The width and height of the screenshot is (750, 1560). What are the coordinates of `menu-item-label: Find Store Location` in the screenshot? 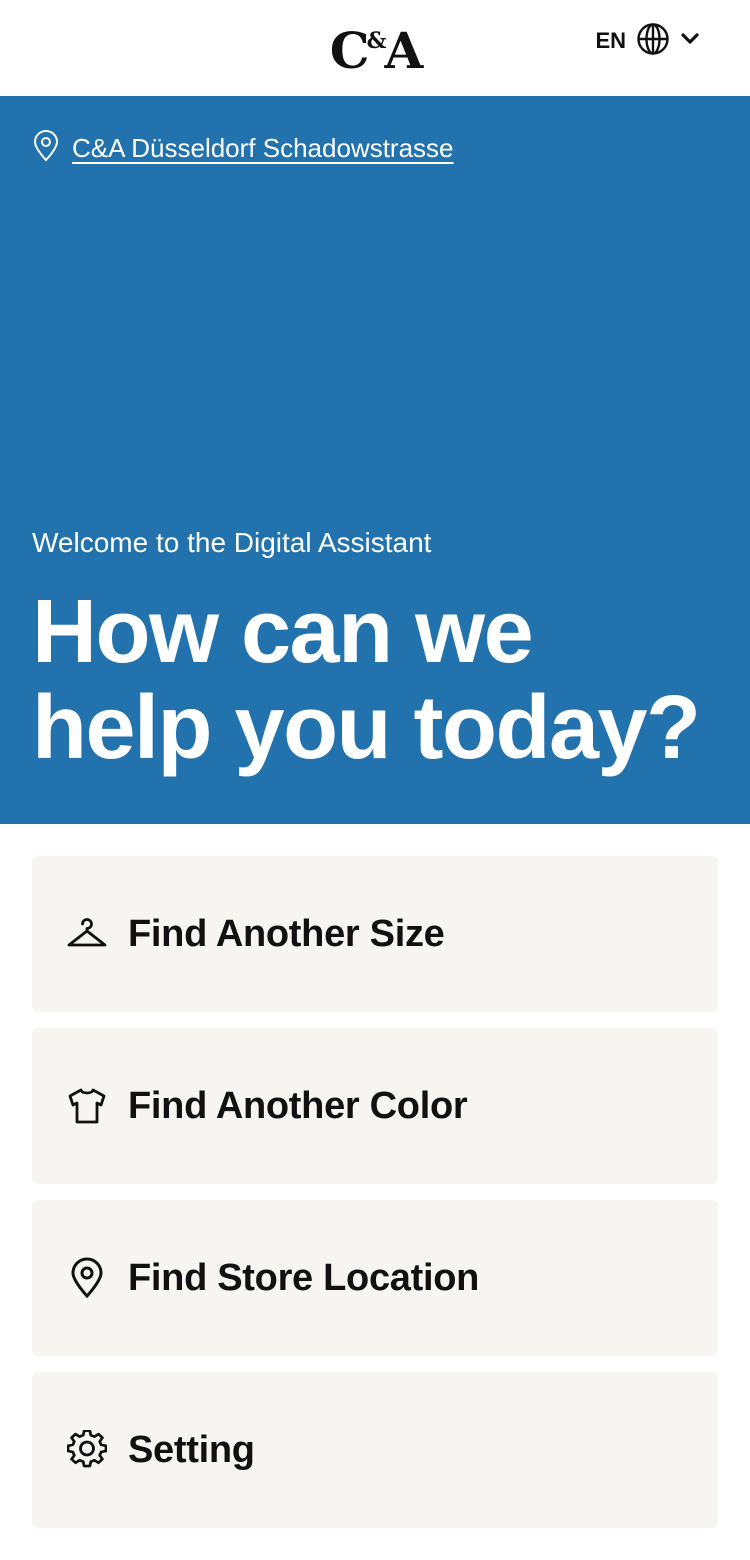 It's located at (304, 1277).